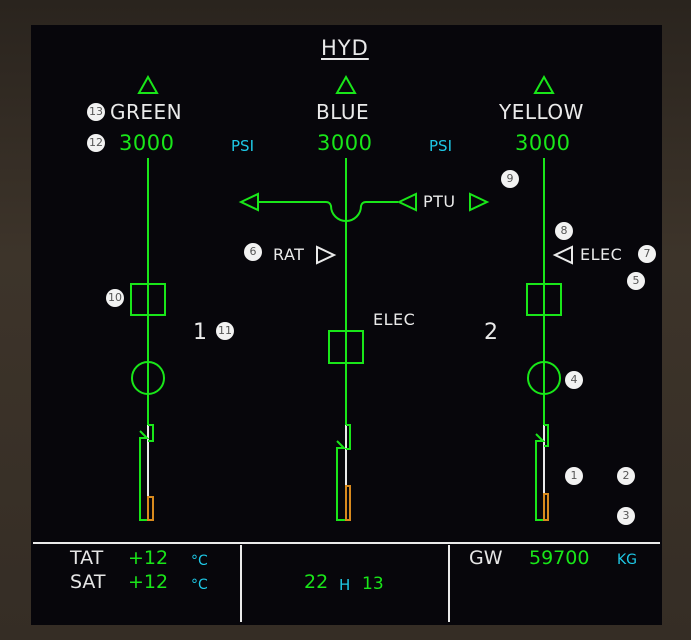 This screenshot has width=691, height=640. What do you see at coordinates (440, 146) in the screenshot?
I see `psi-unit-right: PSI` at bounding box center [440, 146].